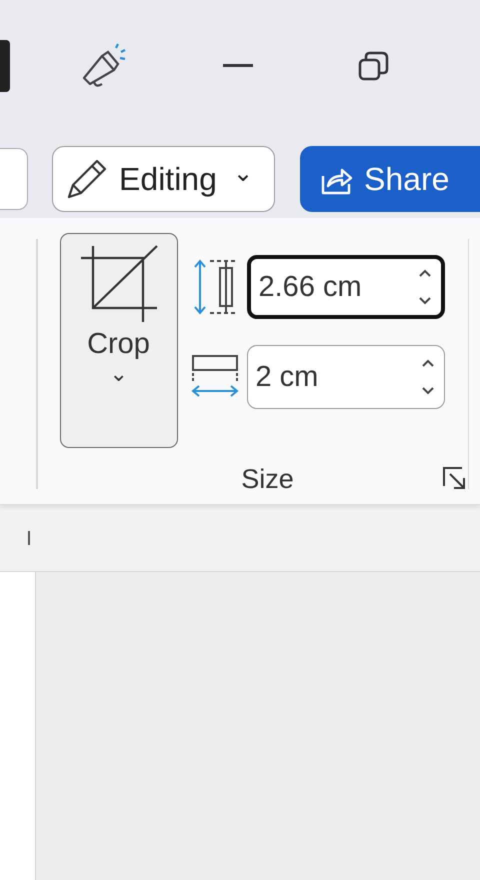  Describe the element at coordinates (374, 66) in the screenshot. I see `restore-icon` at that location.